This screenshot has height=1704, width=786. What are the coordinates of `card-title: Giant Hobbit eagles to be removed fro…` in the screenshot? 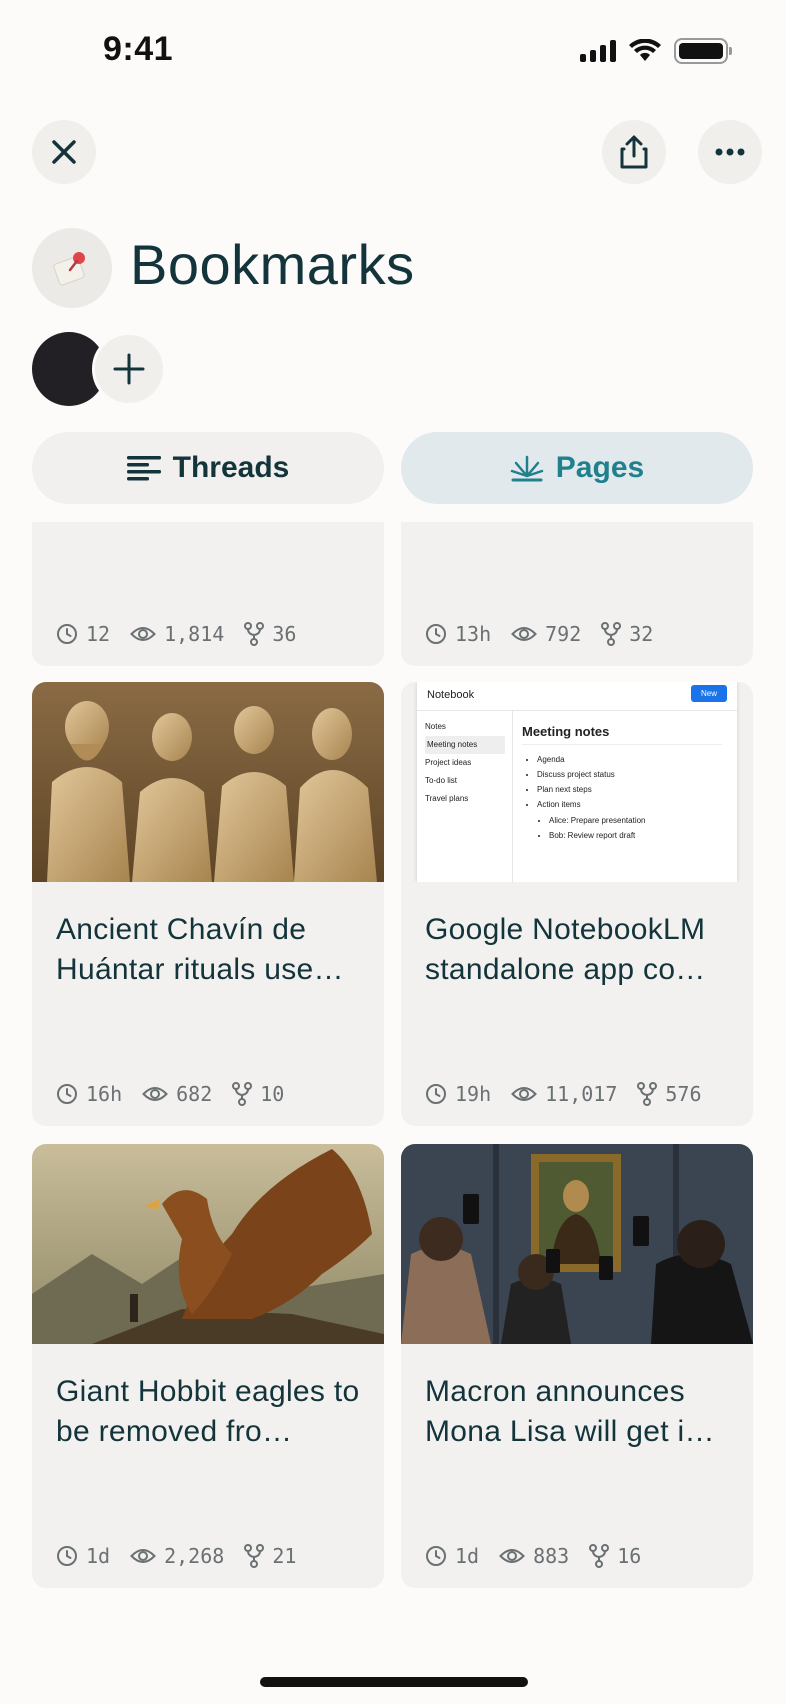 It's located at (208, 1411).